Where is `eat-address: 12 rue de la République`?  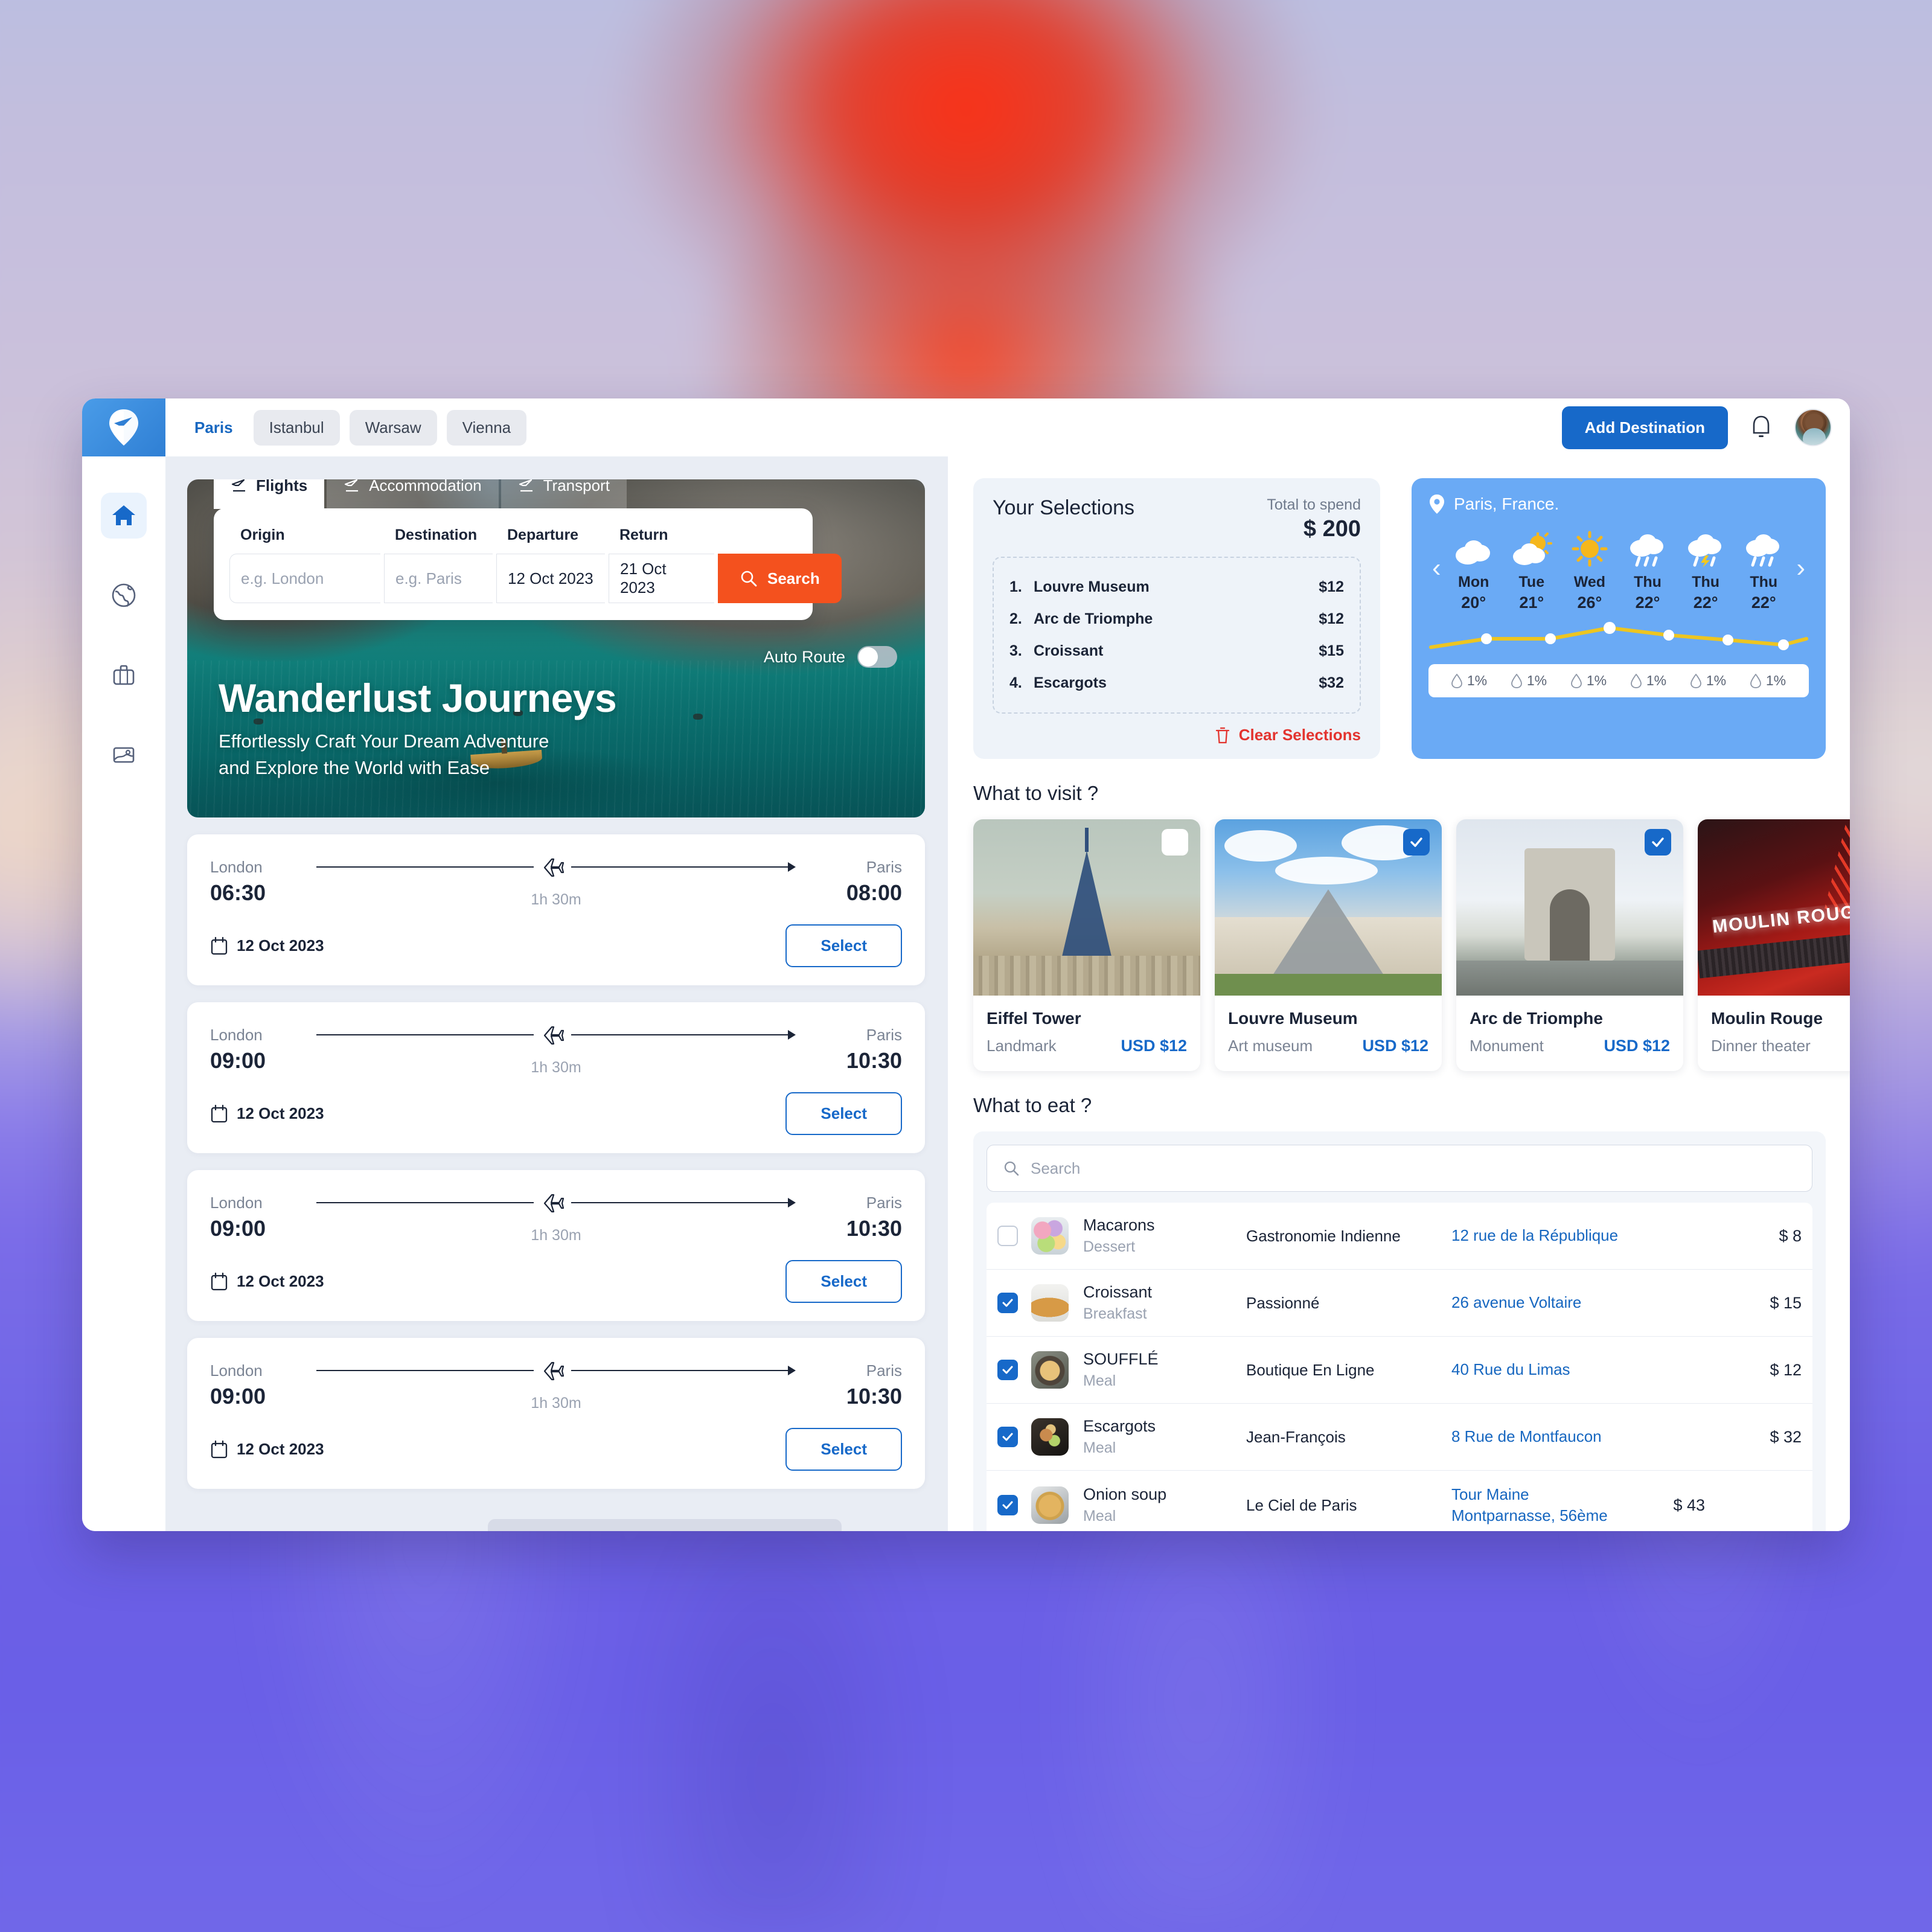 eat-address: 12 rue de la République is located at coordinates (1590, 1235).